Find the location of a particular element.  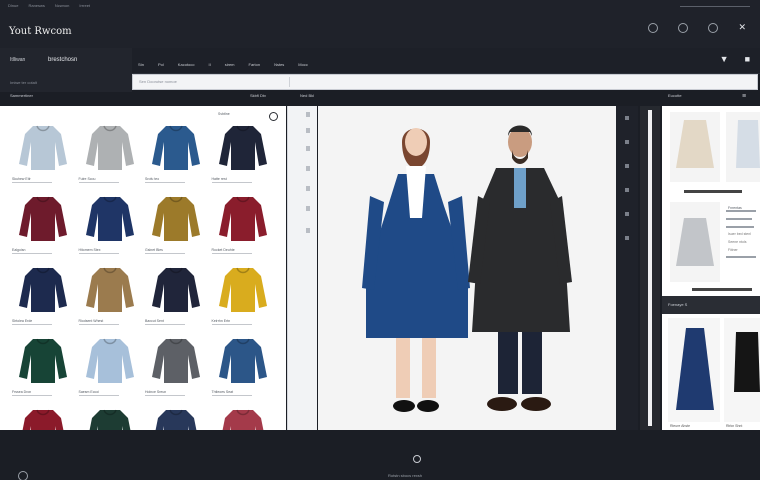

detail-card-2: Rleure Ahste Rlrkn Shnt is located at coordinates (711, 372).